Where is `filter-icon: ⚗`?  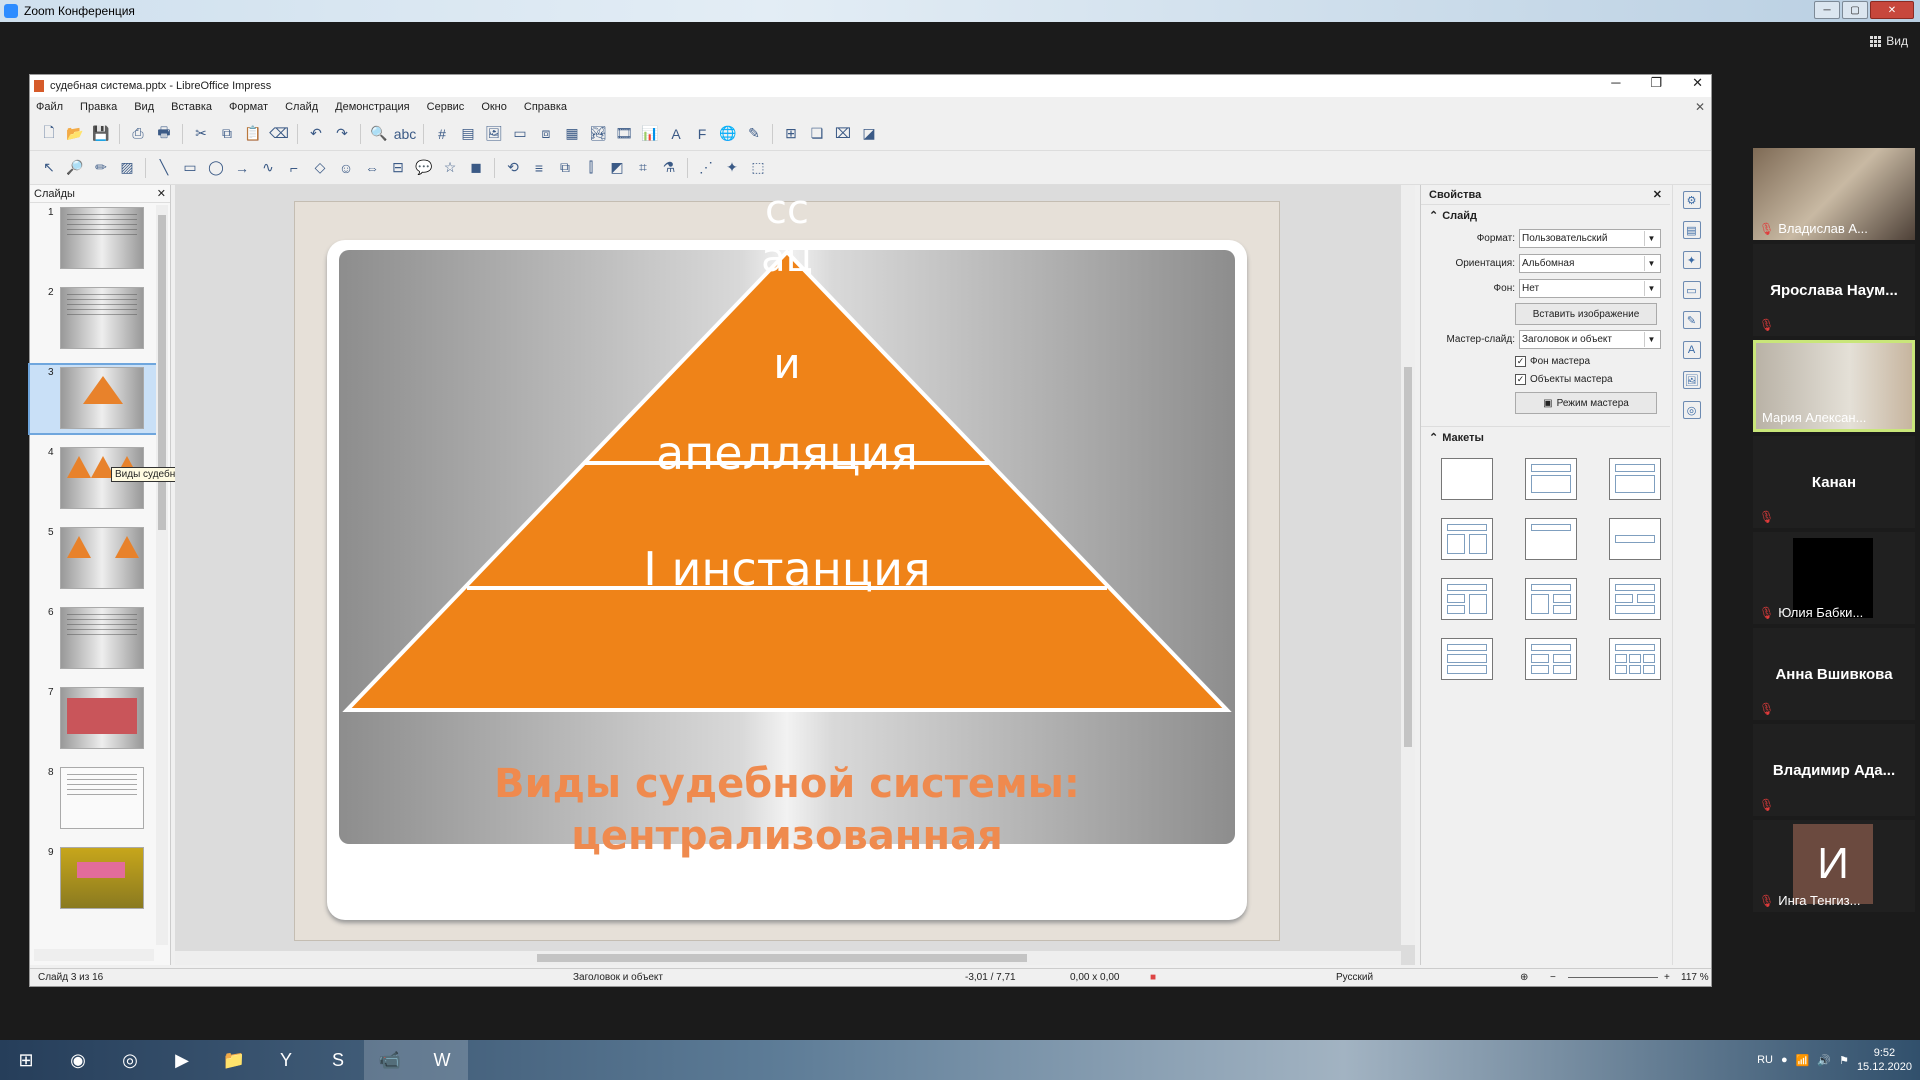 filter-icon: ⚗ is located at coordinates (669, 168).